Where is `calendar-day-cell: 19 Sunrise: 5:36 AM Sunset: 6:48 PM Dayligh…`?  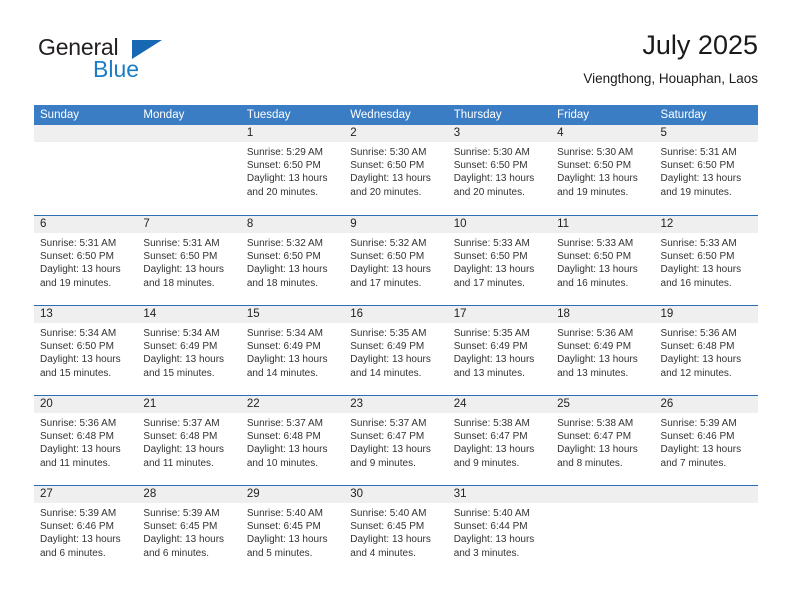
calendar-day-cell: 19 Sunrise: 5:36 AM Sunset: 6:48 PM Dayligh… is located at coordinates (706, 350).